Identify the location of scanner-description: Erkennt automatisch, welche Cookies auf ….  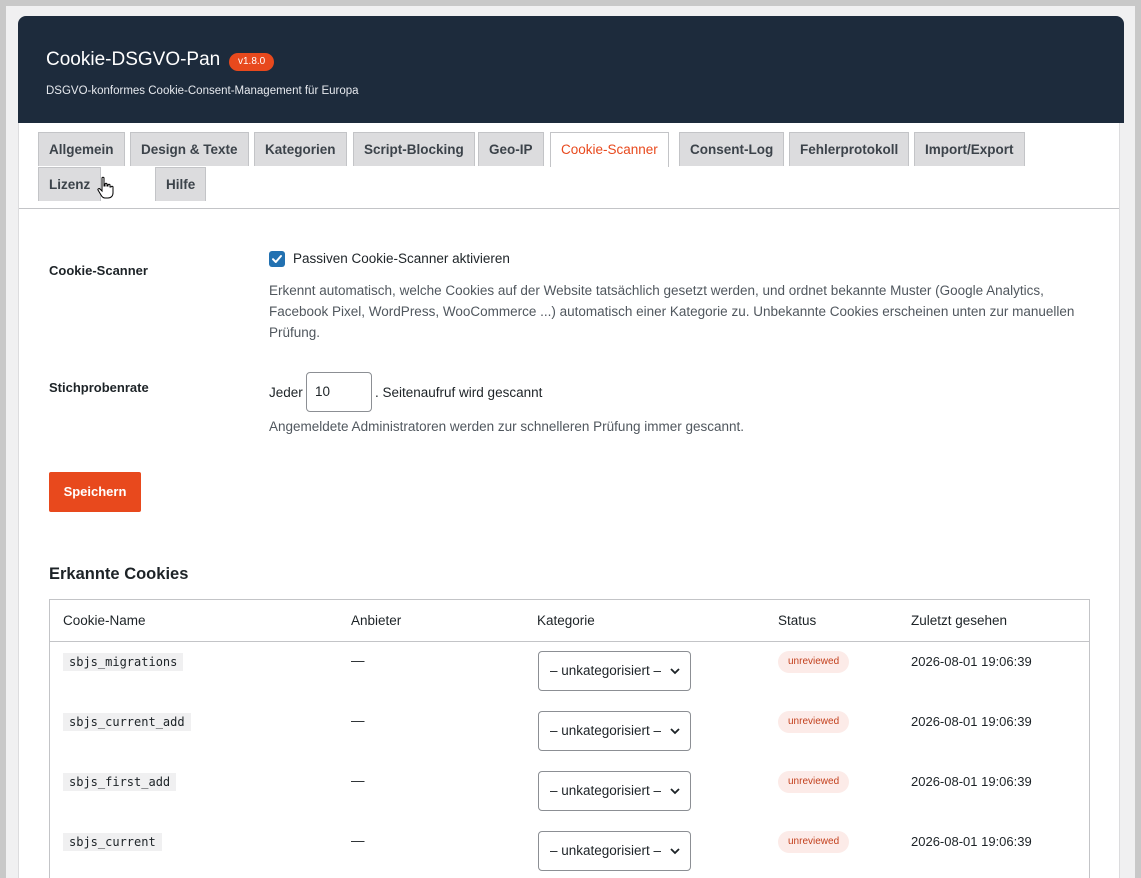
(672, 311).